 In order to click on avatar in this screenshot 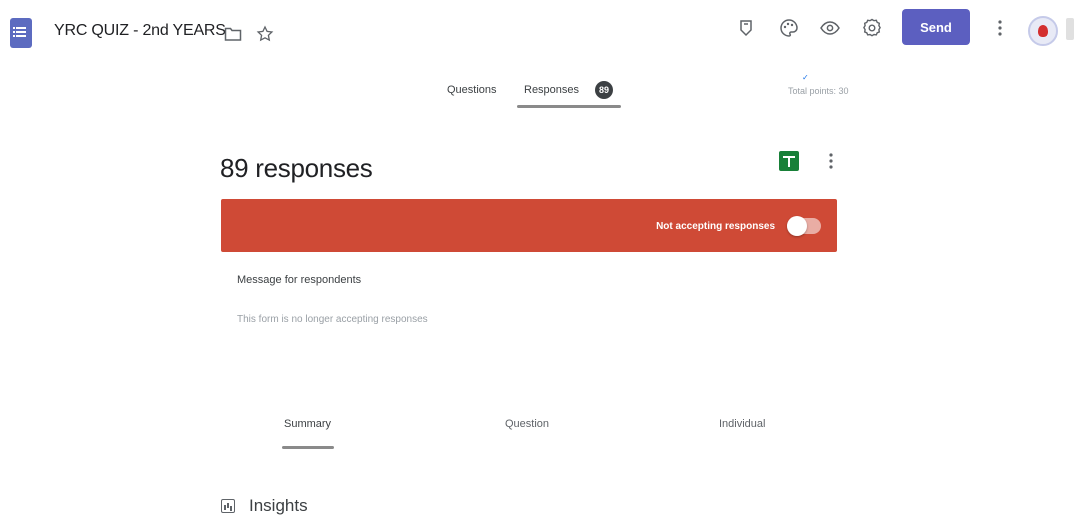, I will do `click(1043, 31)`.